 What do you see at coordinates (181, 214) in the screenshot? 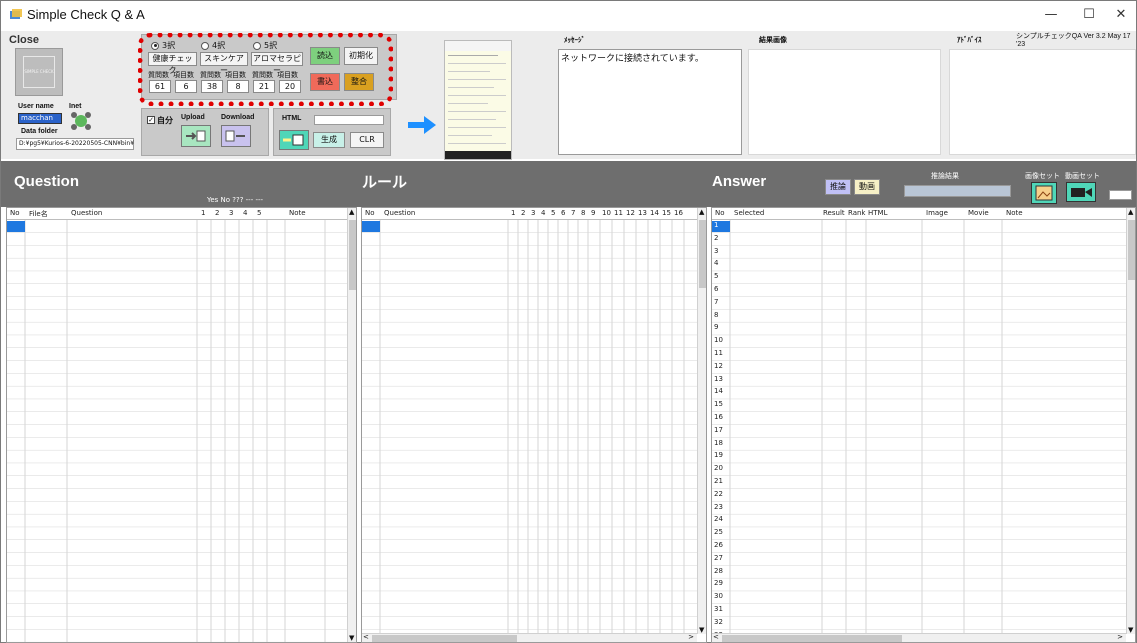
I see `question-grid-header: No File名 Question 1 2 3 4 5 Note` at bounding box center [181, 214].